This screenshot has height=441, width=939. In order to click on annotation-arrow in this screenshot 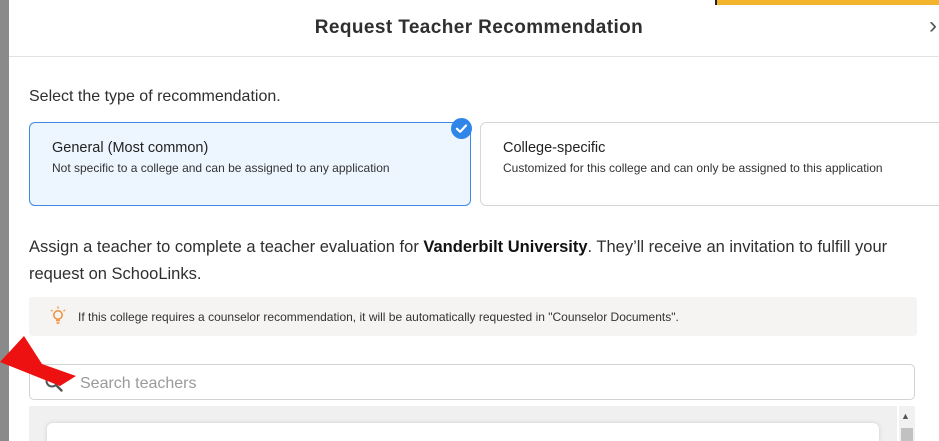, I will do `click(38, 361)`.